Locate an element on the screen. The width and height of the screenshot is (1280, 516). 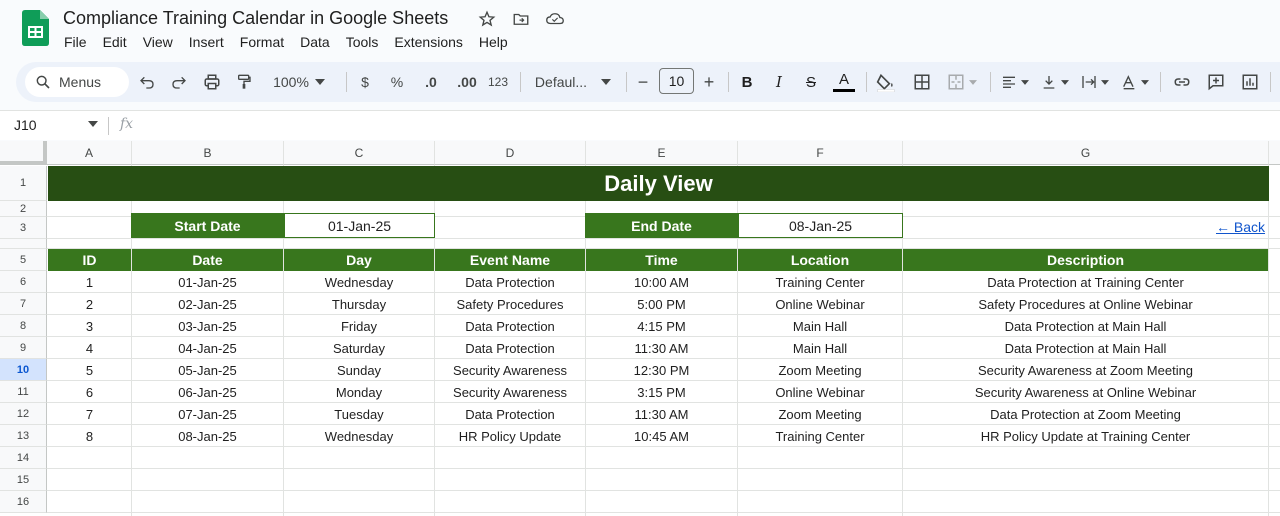
move-folder-icon is located at coordinates (521, 19).